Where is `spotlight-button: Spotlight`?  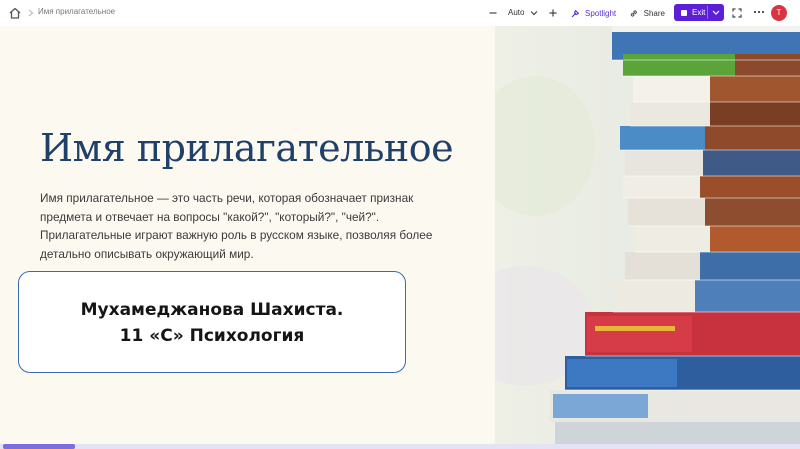 spotlight-button: Spotlight is located at coordinates (593, 13).